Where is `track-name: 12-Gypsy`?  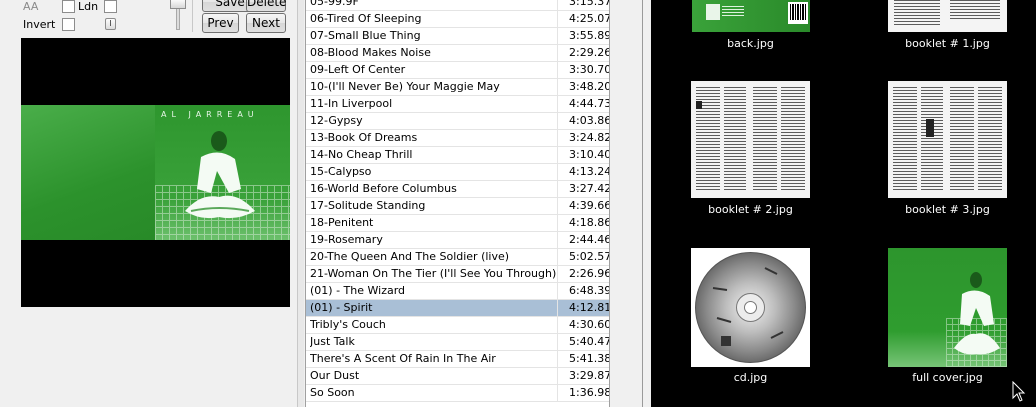 track-name: 12-Gypsy is located at coordinates (434, 121).